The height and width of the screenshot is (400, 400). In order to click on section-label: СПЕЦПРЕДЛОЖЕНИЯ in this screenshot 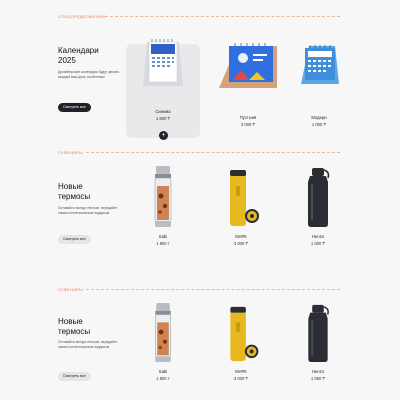, I will do `click(82, 16)`.